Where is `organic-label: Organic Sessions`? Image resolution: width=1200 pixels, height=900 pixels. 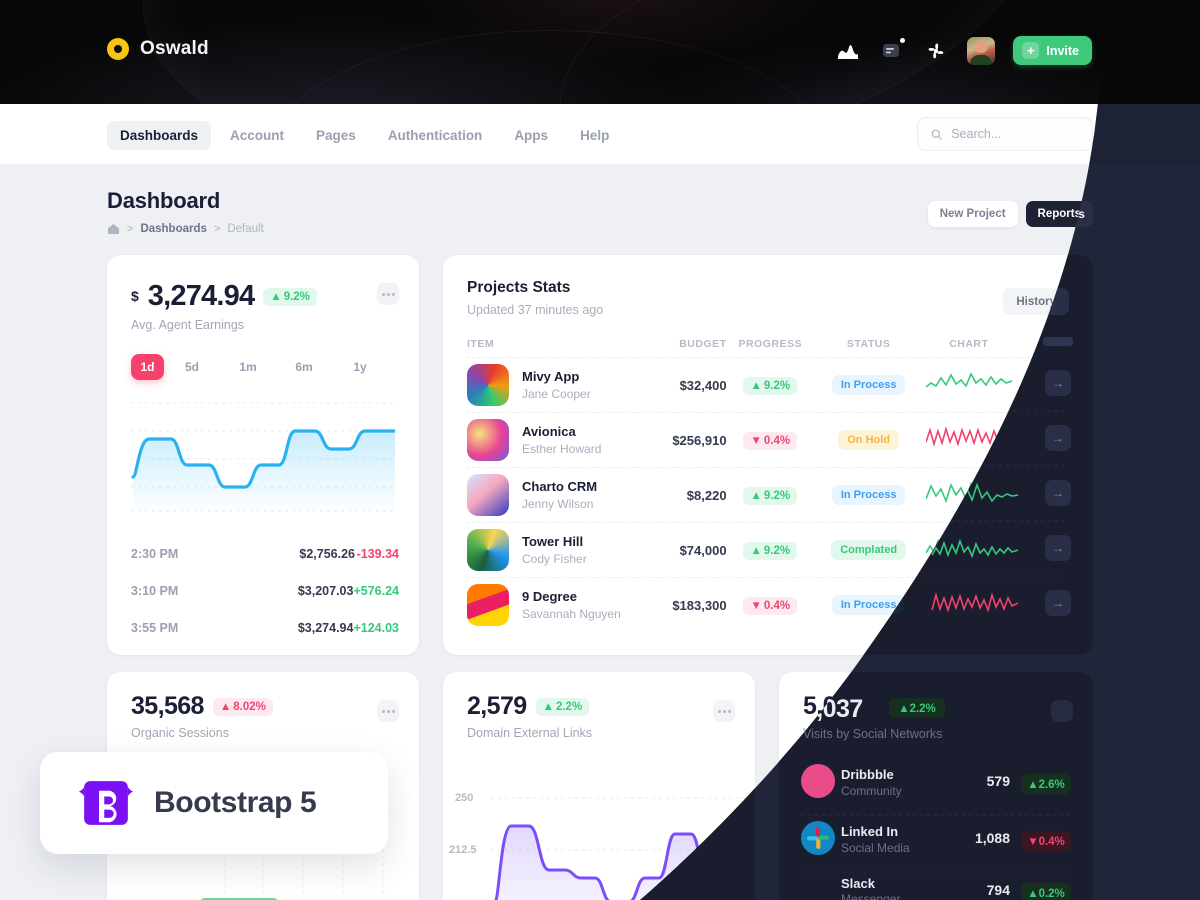
organic-label: Organic Sessions is located at coordinates (180, 733).